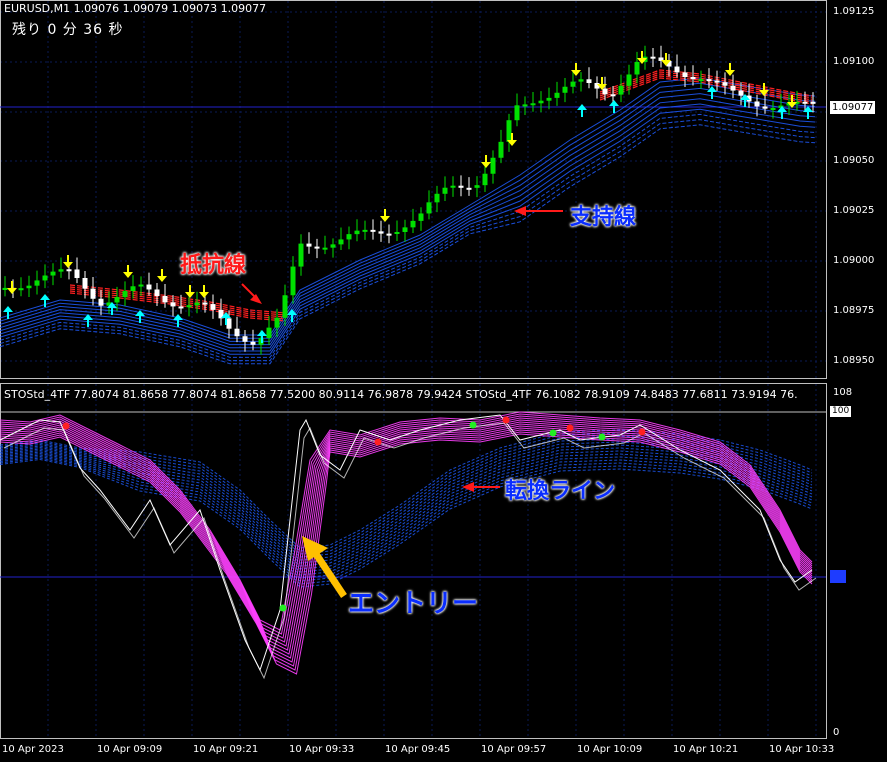 The width and height of the screenshot is (887, 762). Describe the element at coordinates (854, 61) in the screenshot. I see `price-label: 1.09100` at that location.